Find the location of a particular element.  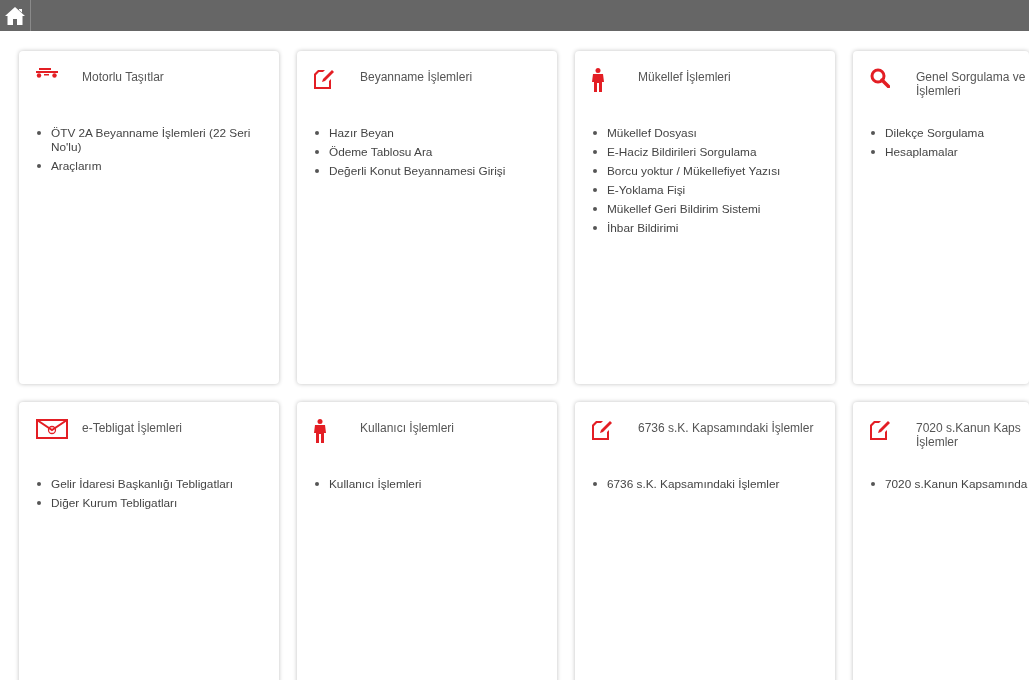

menu-link: Diğer Kurum Tebligatları is located at coordinates (114, 503).